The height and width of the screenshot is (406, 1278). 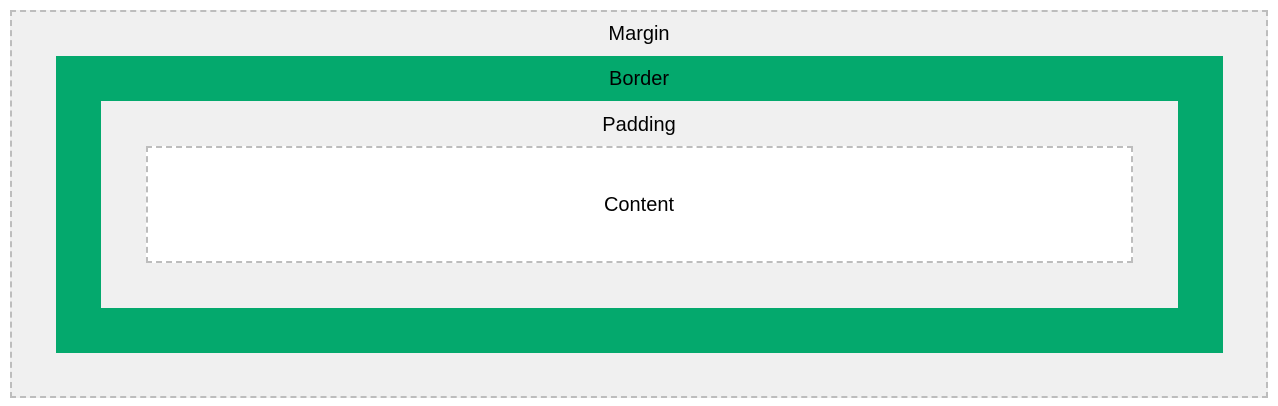 I want to click on padding-label: Padding, so click(x=639, y=125).